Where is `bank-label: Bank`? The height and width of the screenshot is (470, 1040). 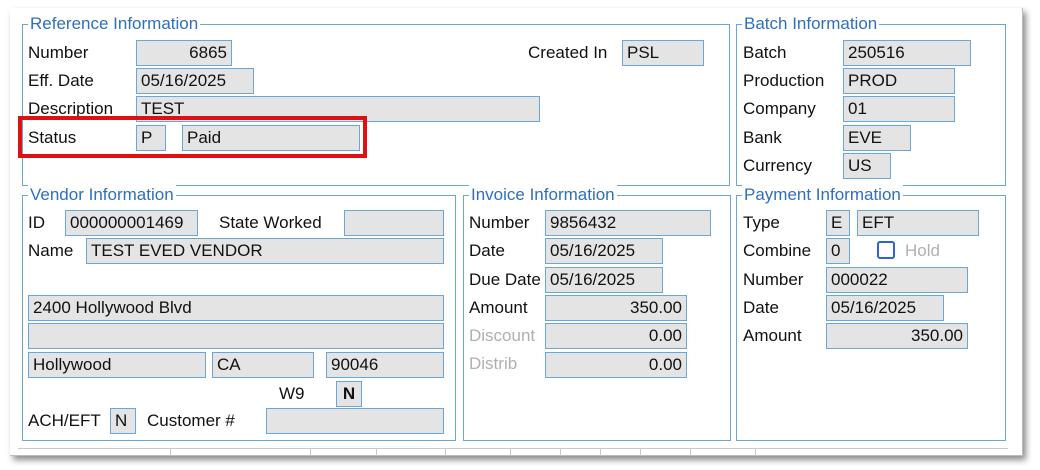
bank-label: Bank is located at coordinates (762, 137).